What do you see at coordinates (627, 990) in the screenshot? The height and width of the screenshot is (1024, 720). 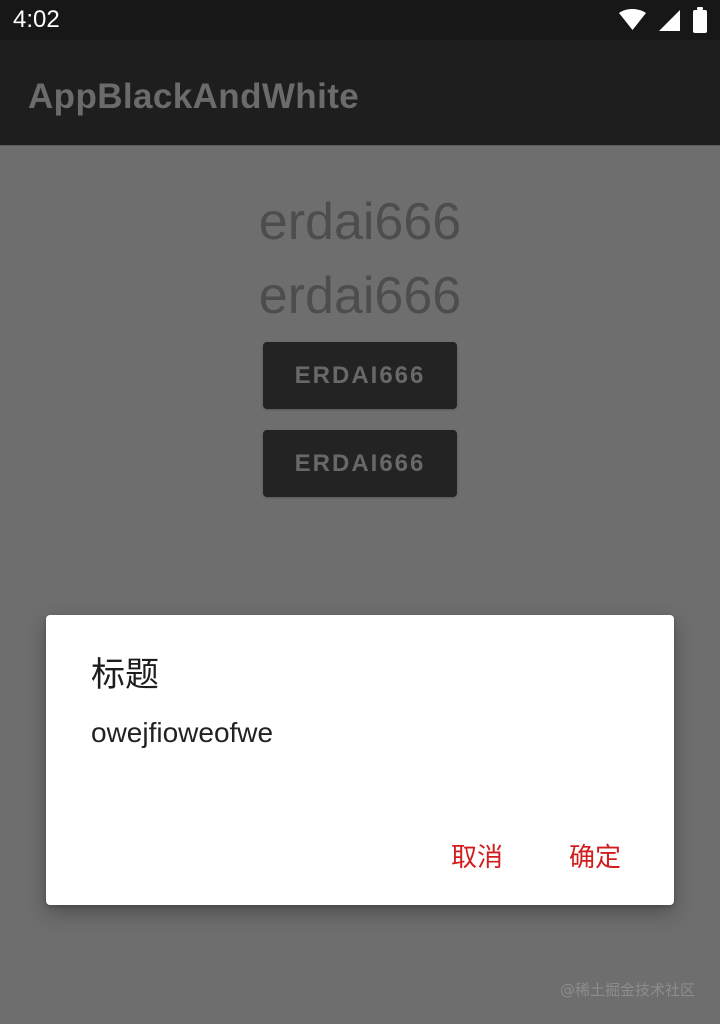 I see `watermark: @稀土掘金技术社区` at bounding box center [627, 990].